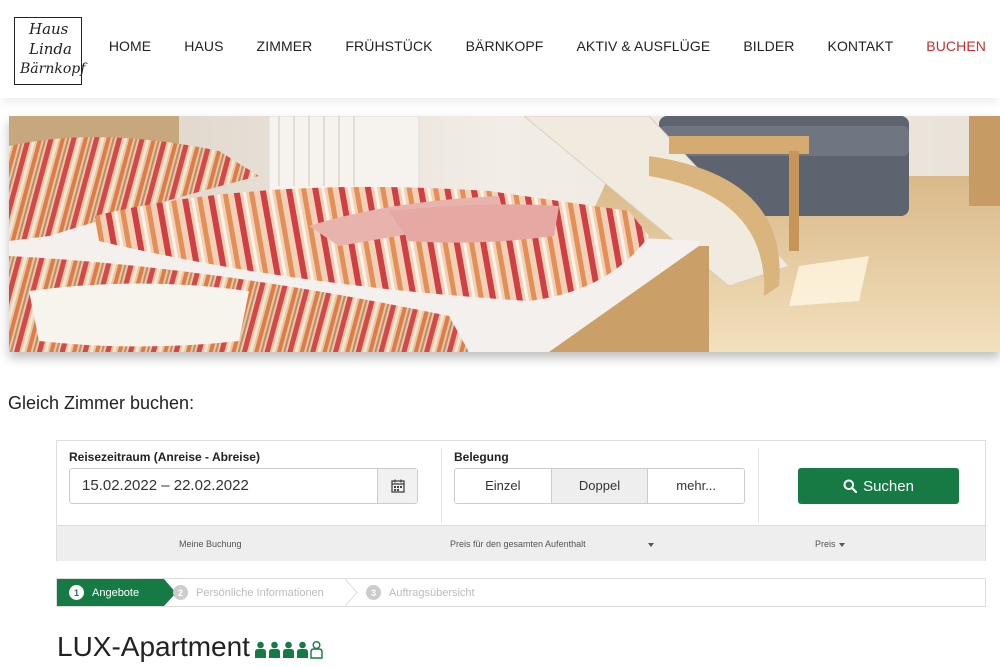 The height and width of the screenshot is (667, 1000). I want to click on chevron-right-icon, so click(351, 592).